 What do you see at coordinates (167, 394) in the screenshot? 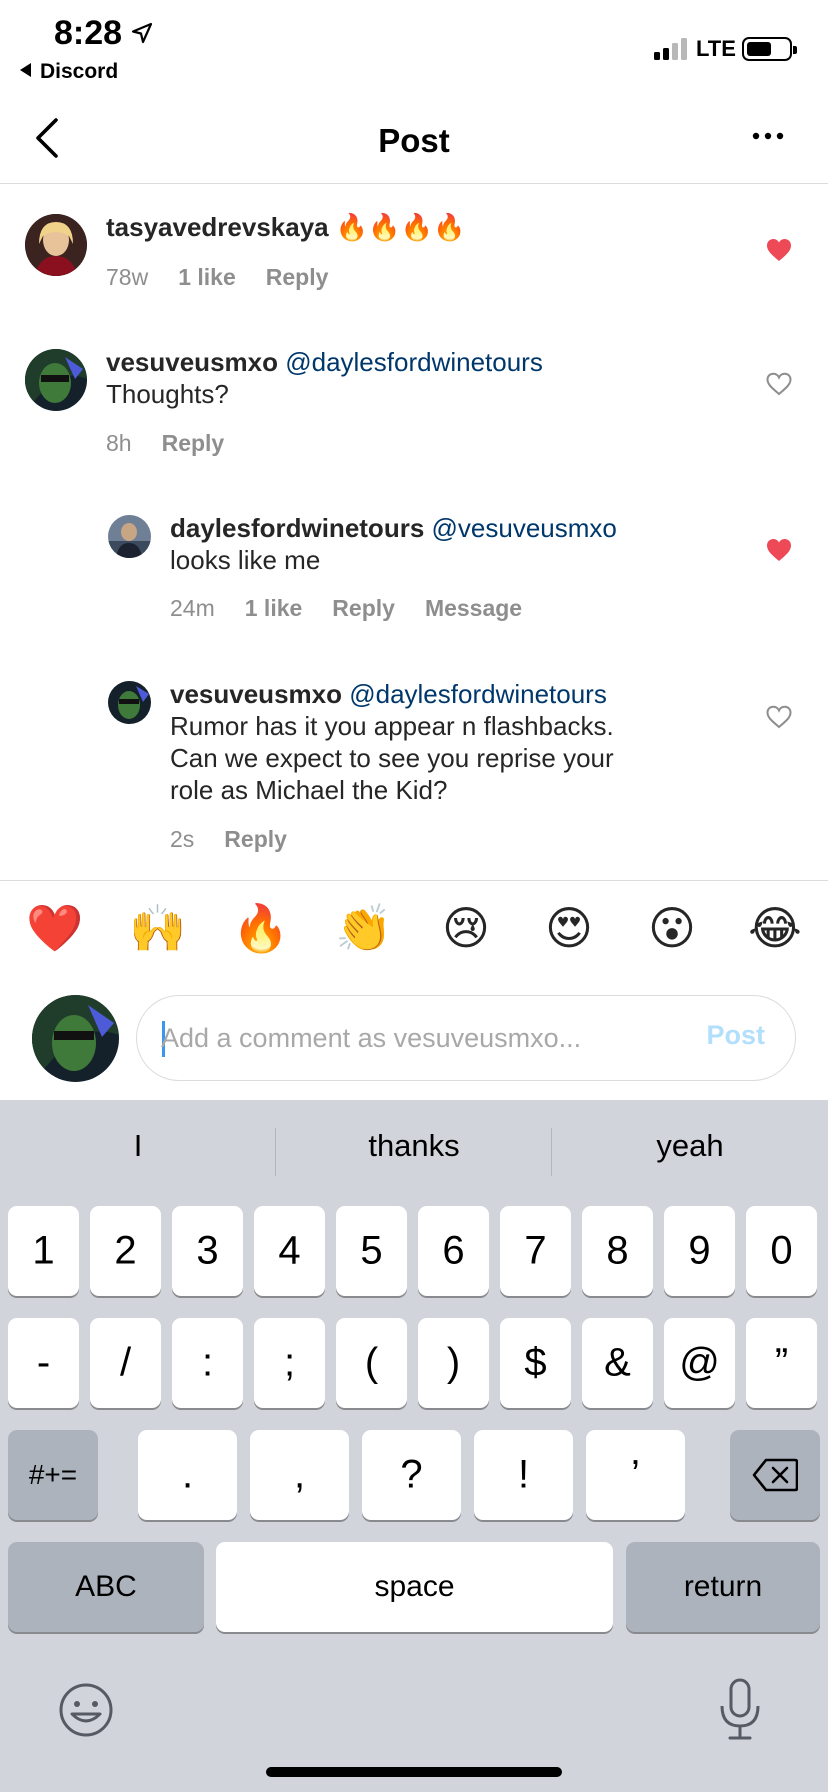
I see `comment-text: Thoughts?` at bounding box center [167, 394].